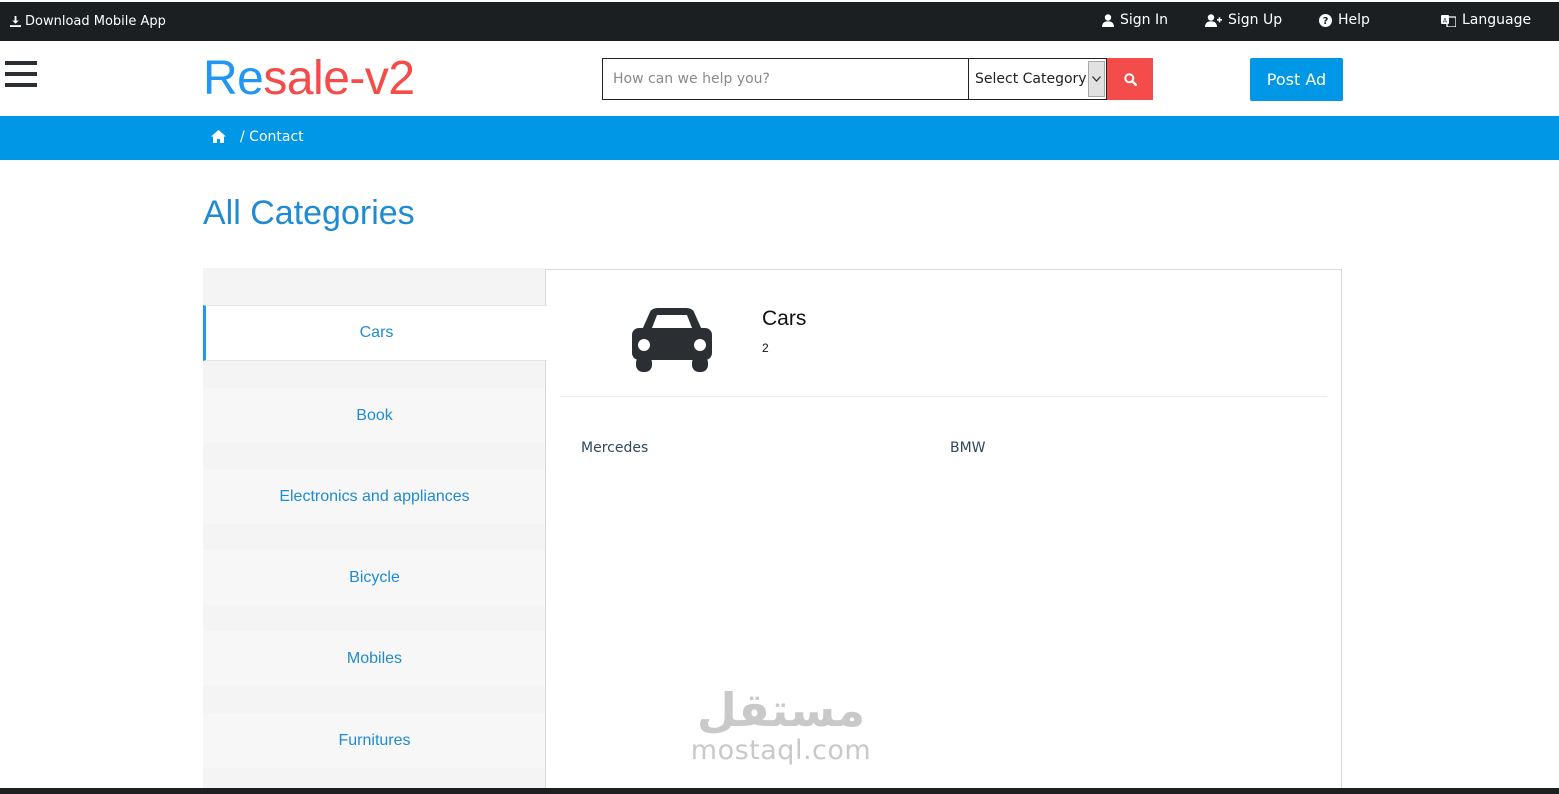 The image size is (1559, 794). I want to click on post-ad-button: Post Ad, so click(1296, 79).